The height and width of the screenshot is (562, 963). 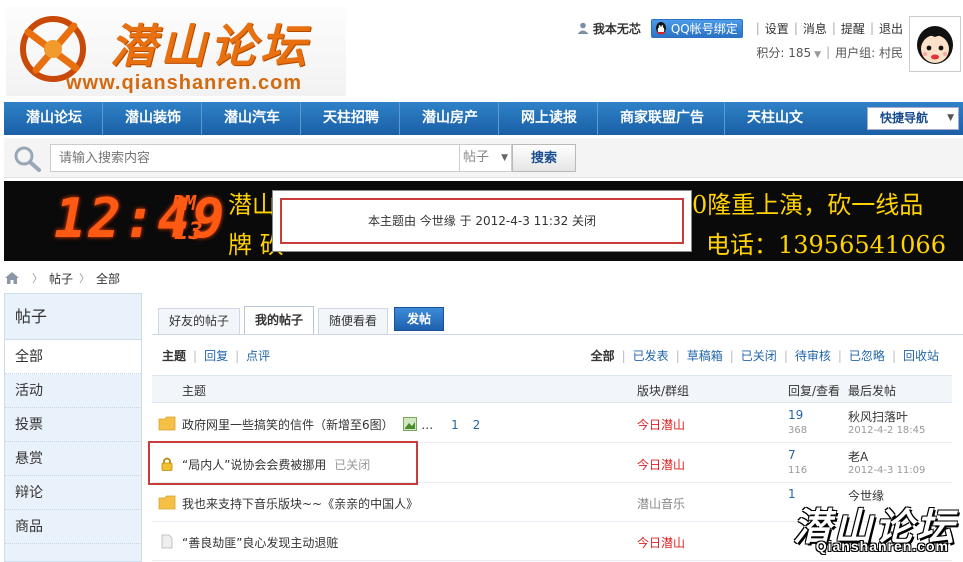 What do you see at coordinates (661, 503) in the screenshot?
I see `forum-link: 潜山音乐` at bounding box center [661, 503].